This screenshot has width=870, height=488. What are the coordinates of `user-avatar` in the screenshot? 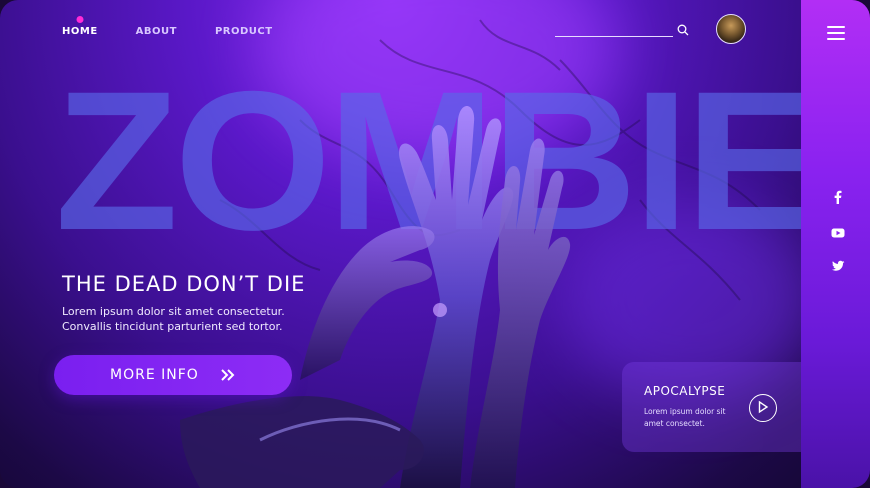 It's located at (731, 29).